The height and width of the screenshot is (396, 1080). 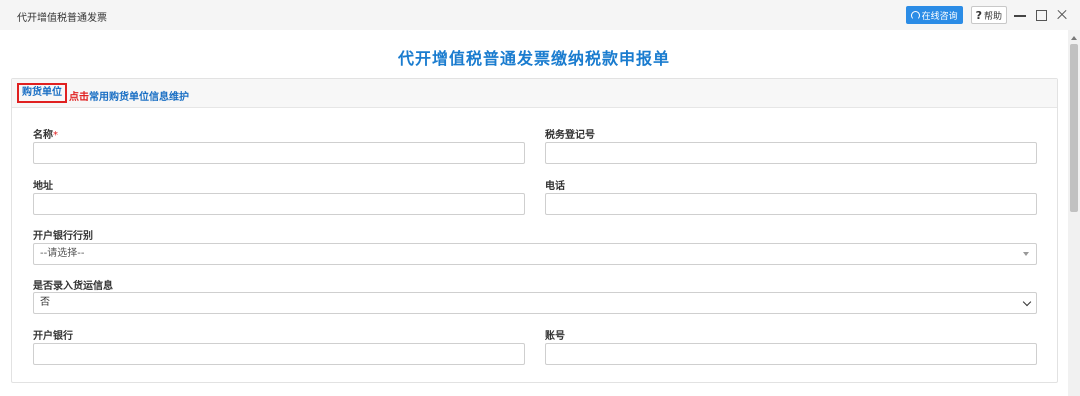 I want to click on online-consult-button: 在线咨询, so click(x=934, y=15).